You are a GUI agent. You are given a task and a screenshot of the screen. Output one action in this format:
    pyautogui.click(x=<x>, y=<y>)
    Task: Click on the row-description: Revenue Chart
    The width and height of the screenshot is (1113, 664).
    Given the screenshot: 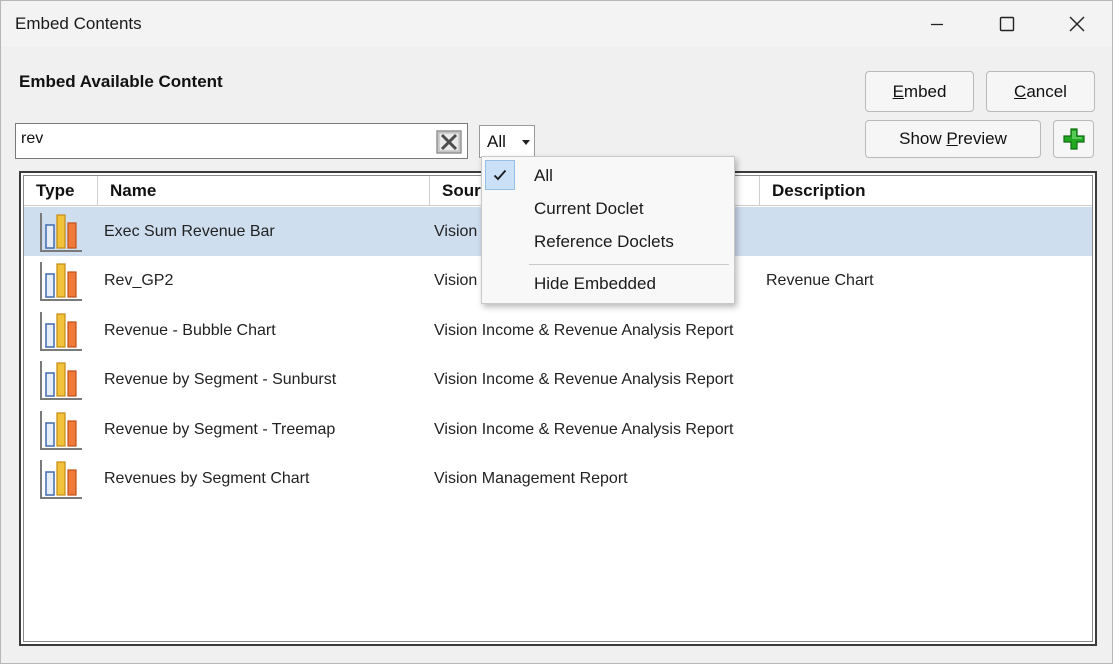 What is the action you would take?
    pyautogui.click(x=820, y=280)
    